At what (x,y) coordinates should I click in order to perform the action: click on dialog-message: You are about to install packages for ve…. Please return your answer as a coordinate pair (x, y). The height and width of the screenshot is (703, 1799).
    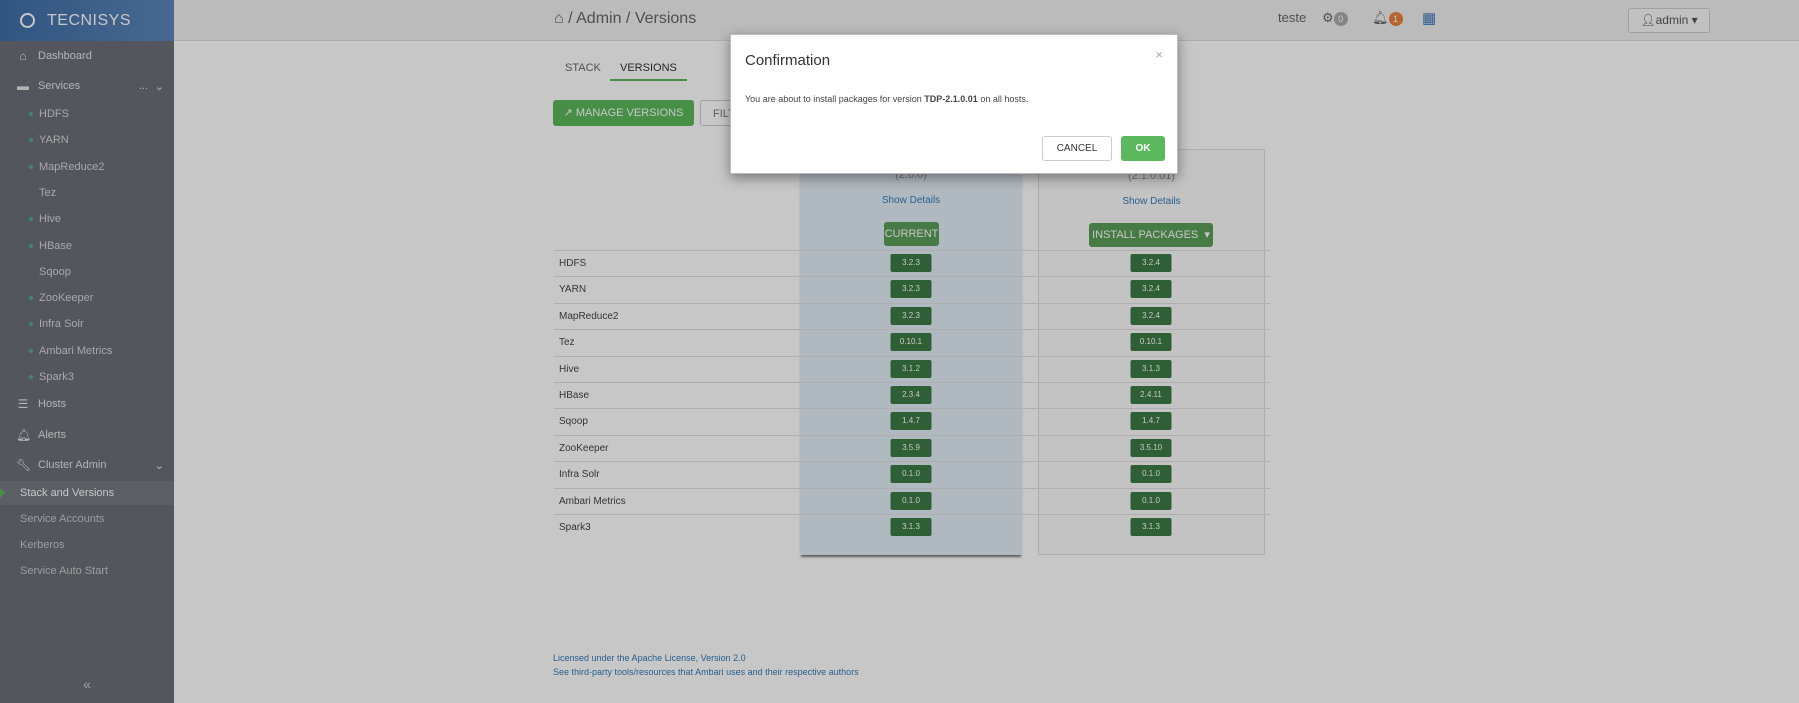
    Looking at the image, I should click on (886, 99).